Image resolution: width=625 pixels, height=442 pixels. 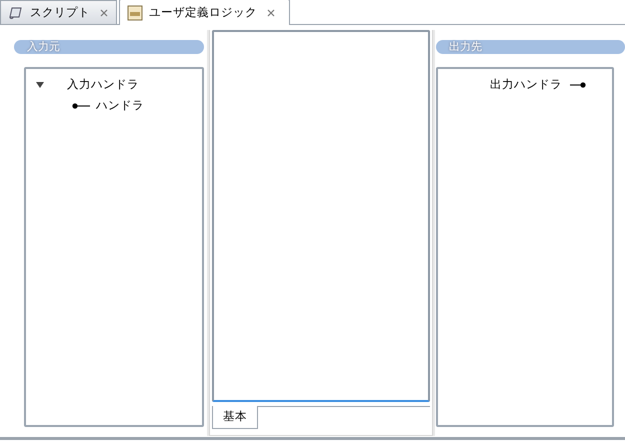 What do you see at coordinates (135, 12) in the screenshot?
I see `document-icon` at bounding box center [135, 12].